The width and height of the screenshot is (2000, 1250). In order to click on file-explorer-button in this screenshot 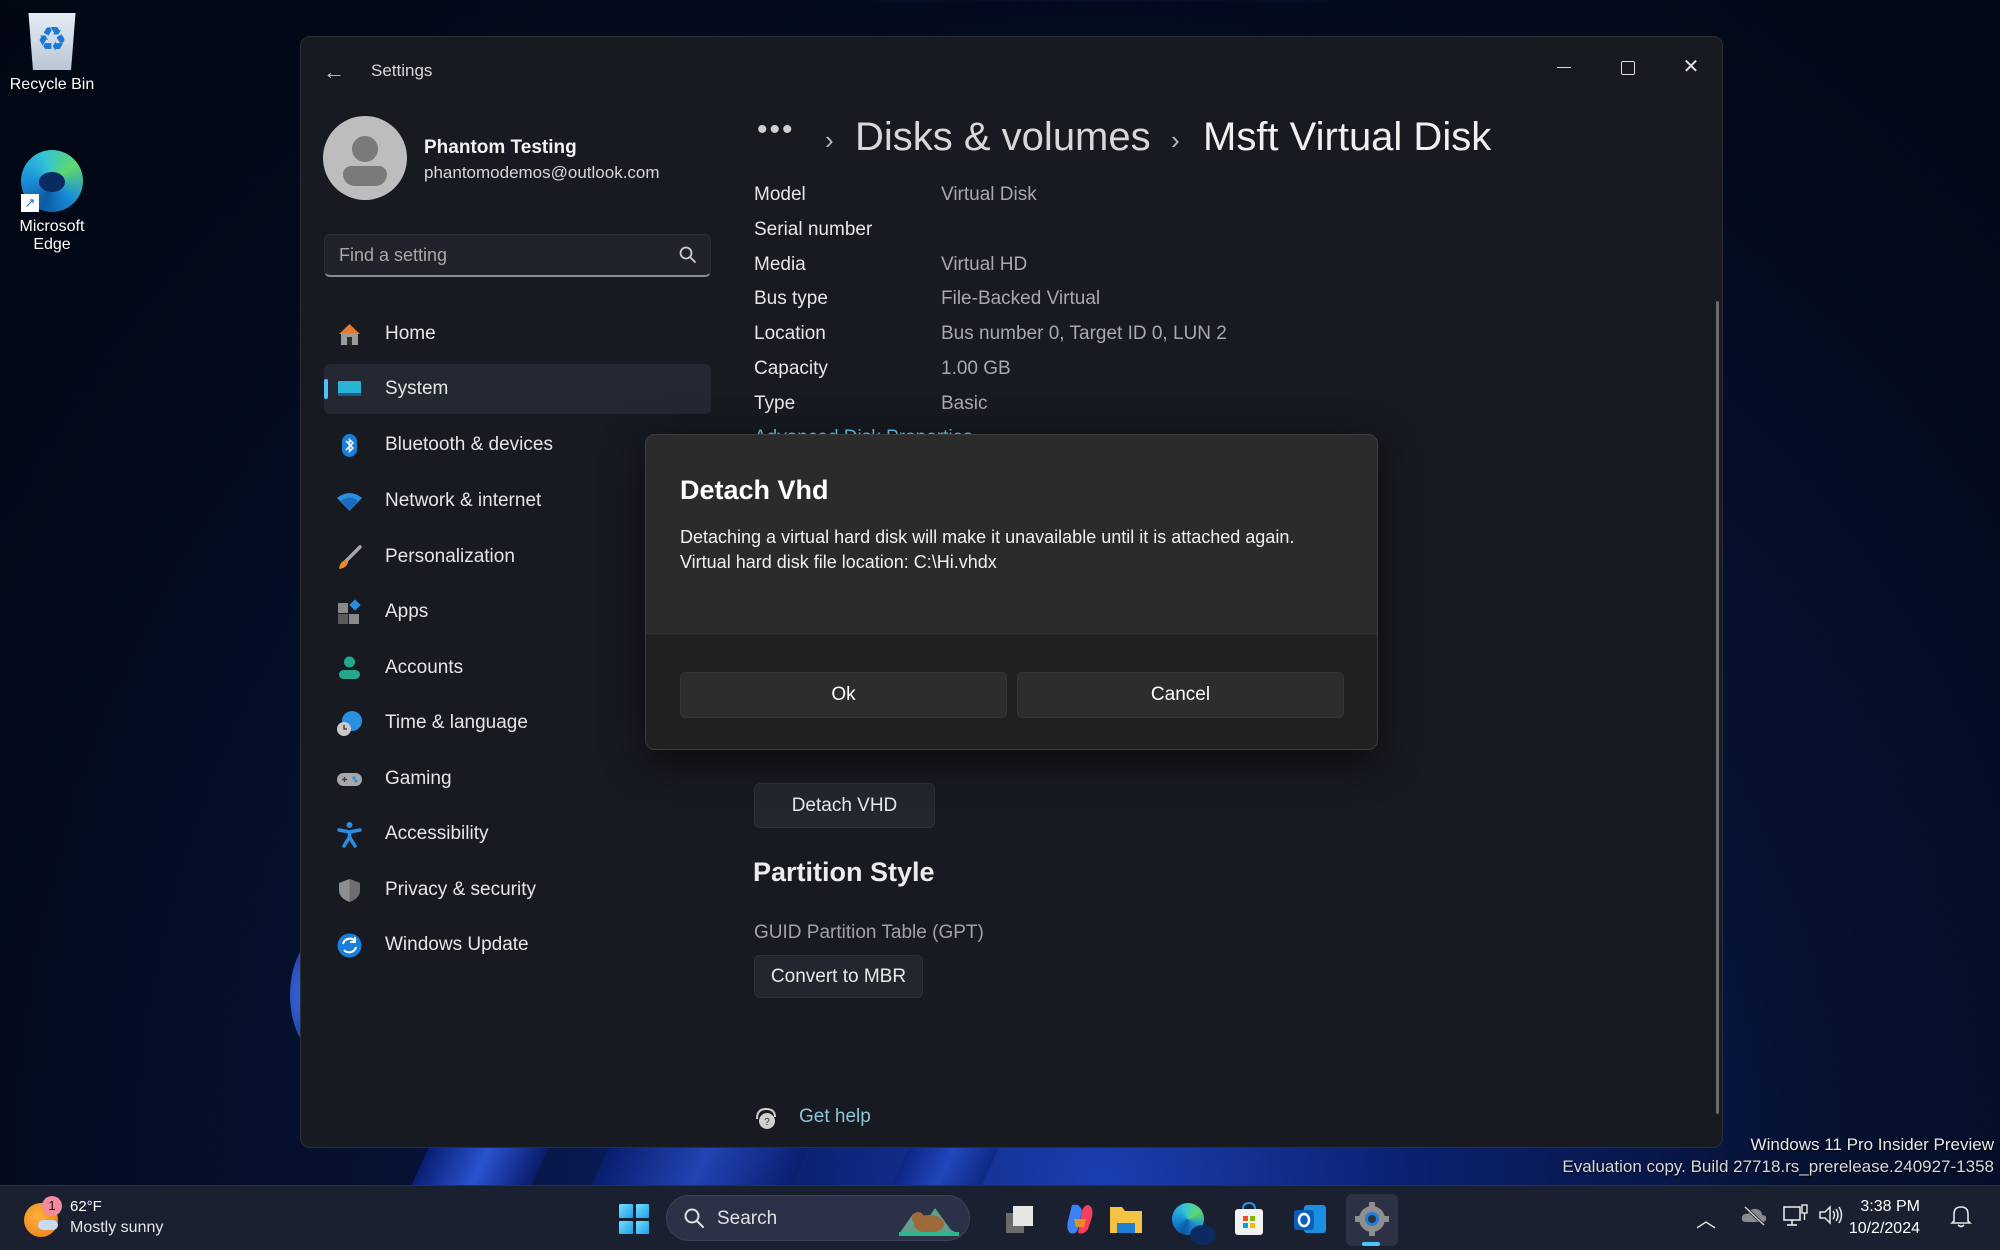, I will do `click(1126, 1219)`.